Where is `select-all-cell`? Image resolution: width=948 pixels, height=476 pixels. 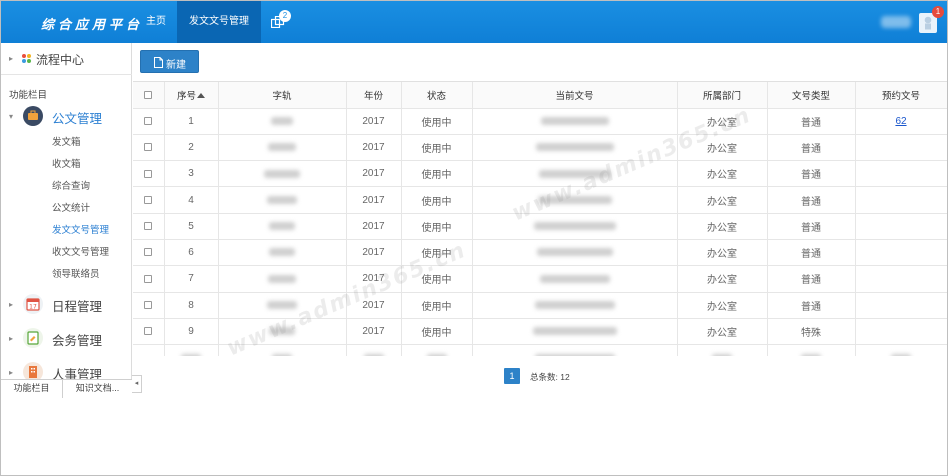 select-all-cell is located at coordinates (149, 95).